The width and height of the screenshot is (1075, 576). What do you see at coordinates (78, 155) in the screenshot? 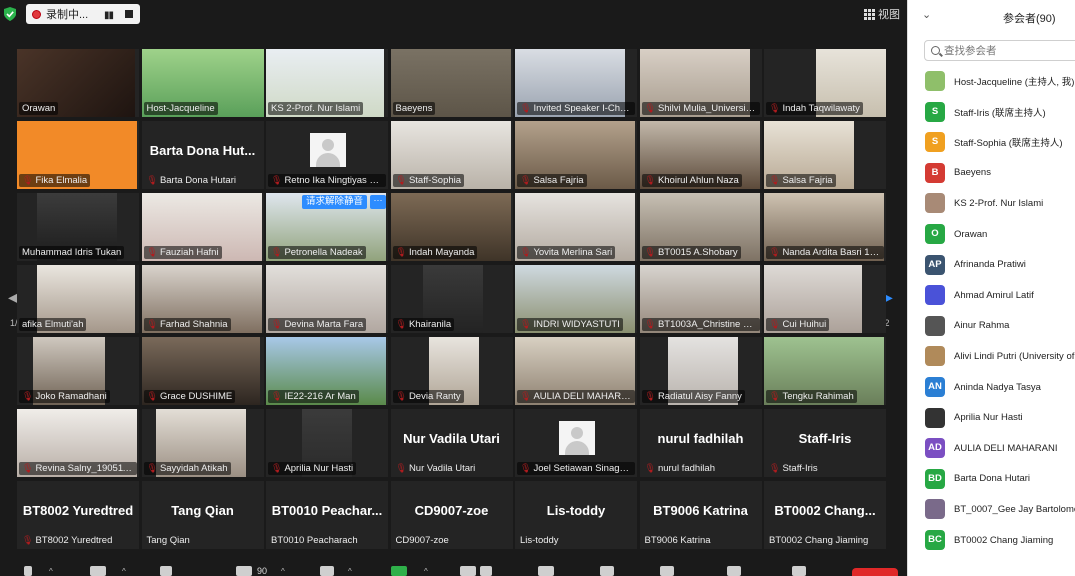
I see `participant-video-tile: 🎙 Fika Elmalia` at bounding box center [78, 155].